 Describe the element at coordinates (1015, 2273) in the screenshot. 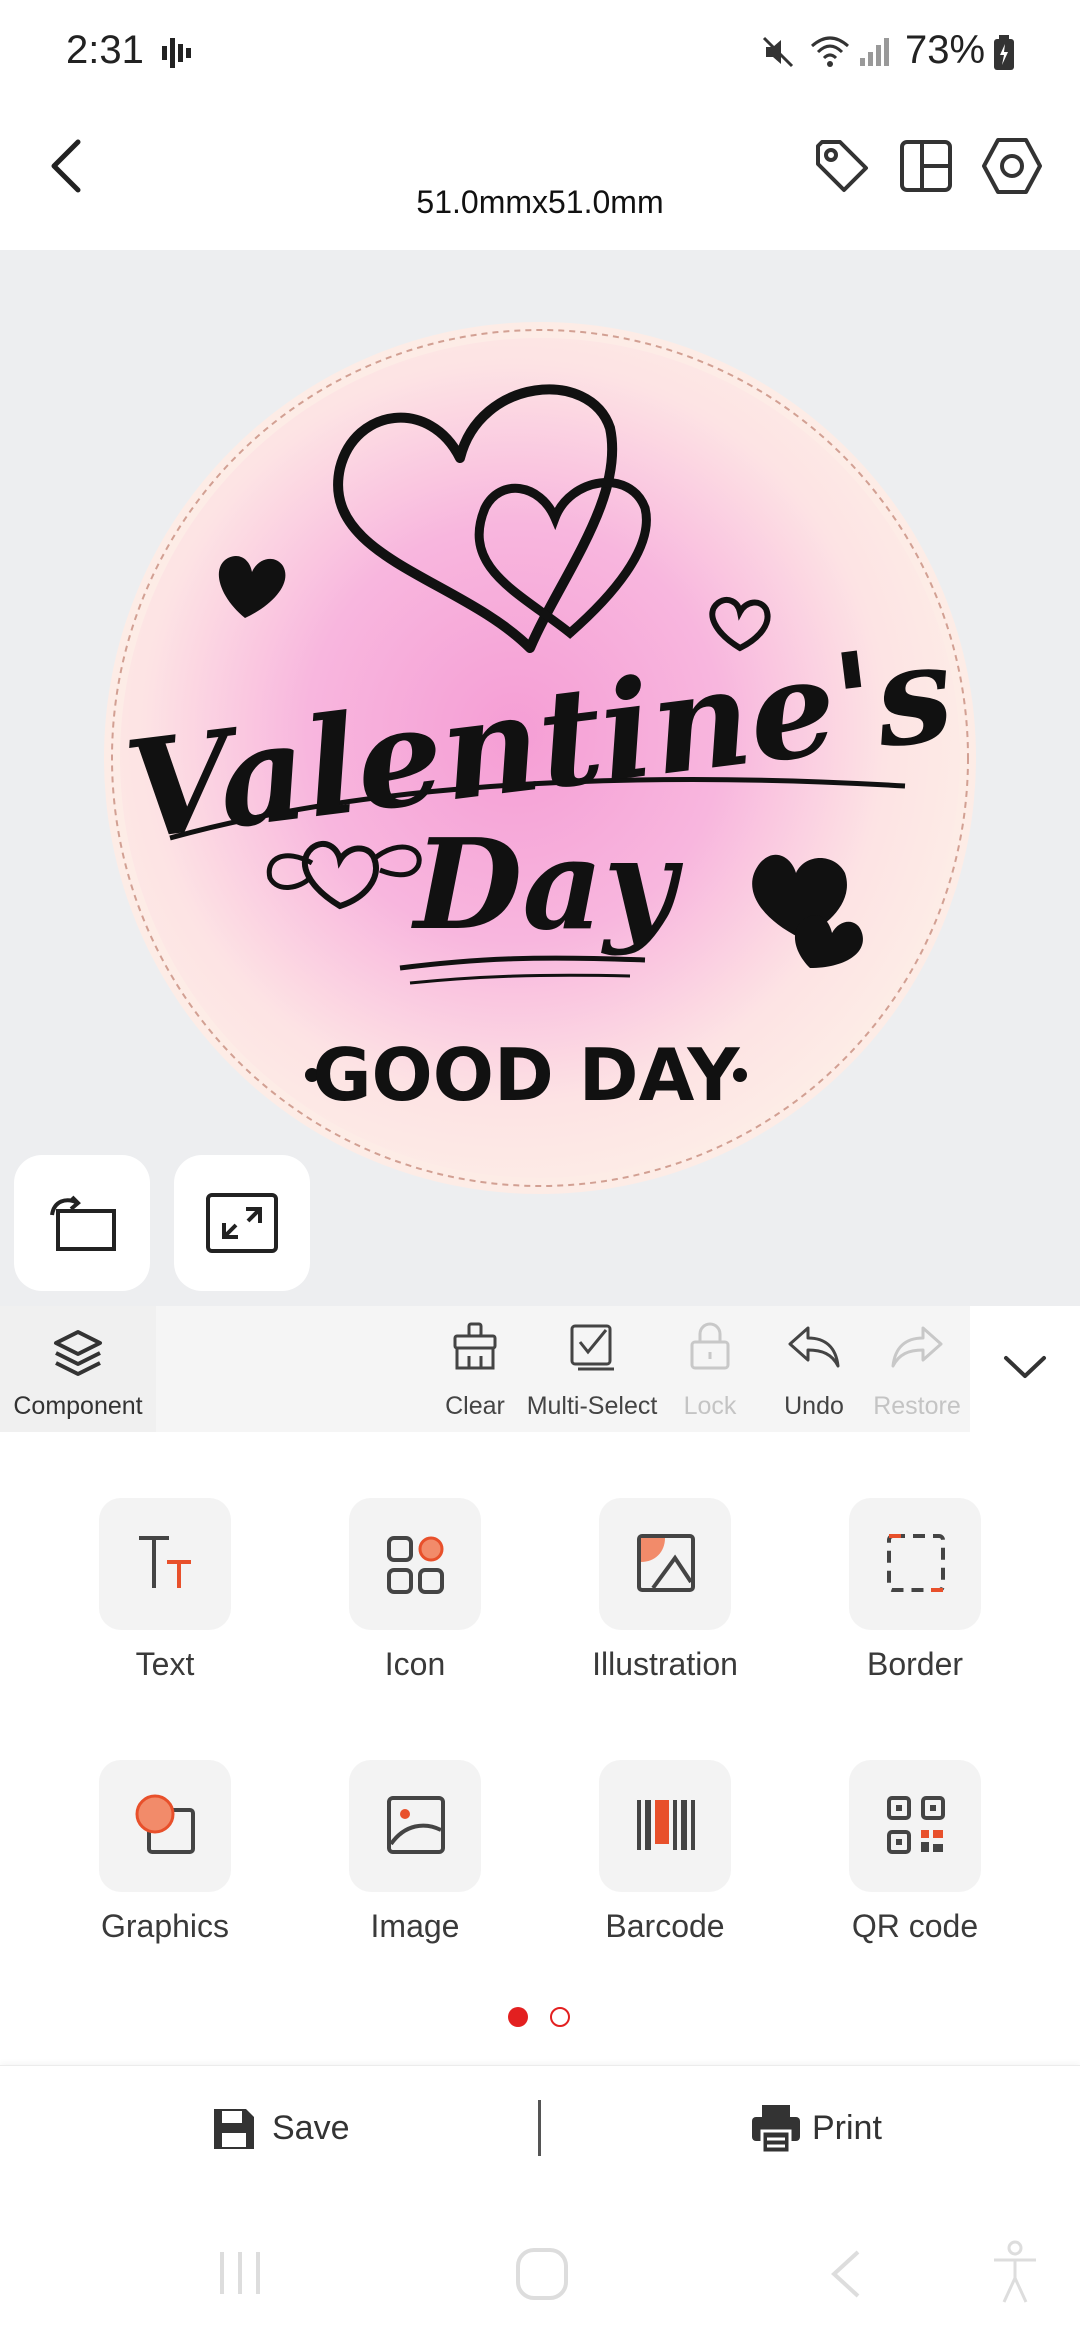

I see `accessibility-icon` at that location.